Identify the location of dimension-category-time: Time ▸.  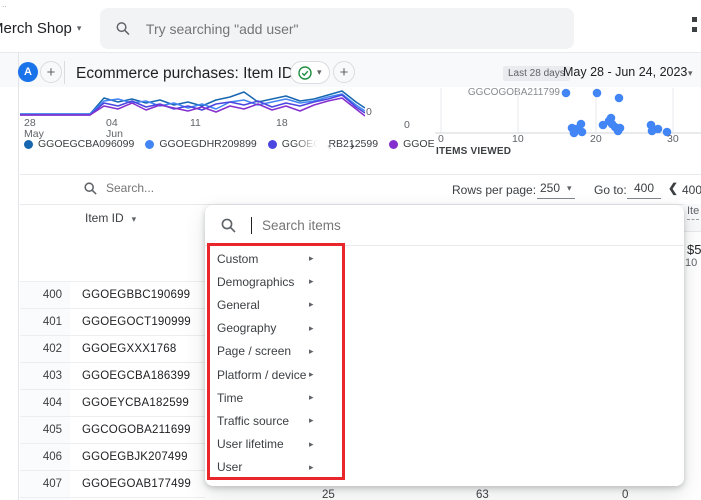
(444, 397).